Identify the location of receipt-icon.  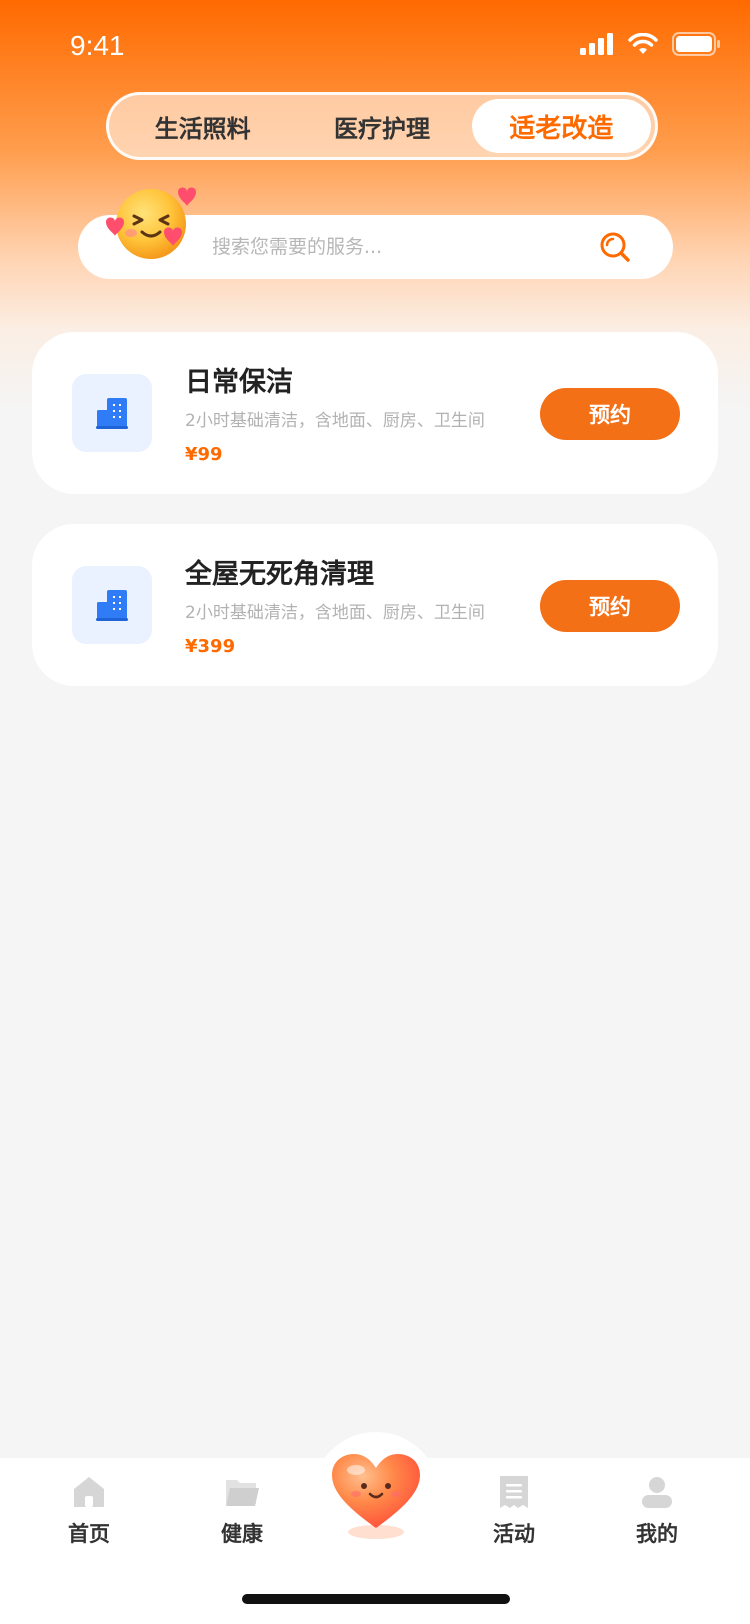
(514, 1492).